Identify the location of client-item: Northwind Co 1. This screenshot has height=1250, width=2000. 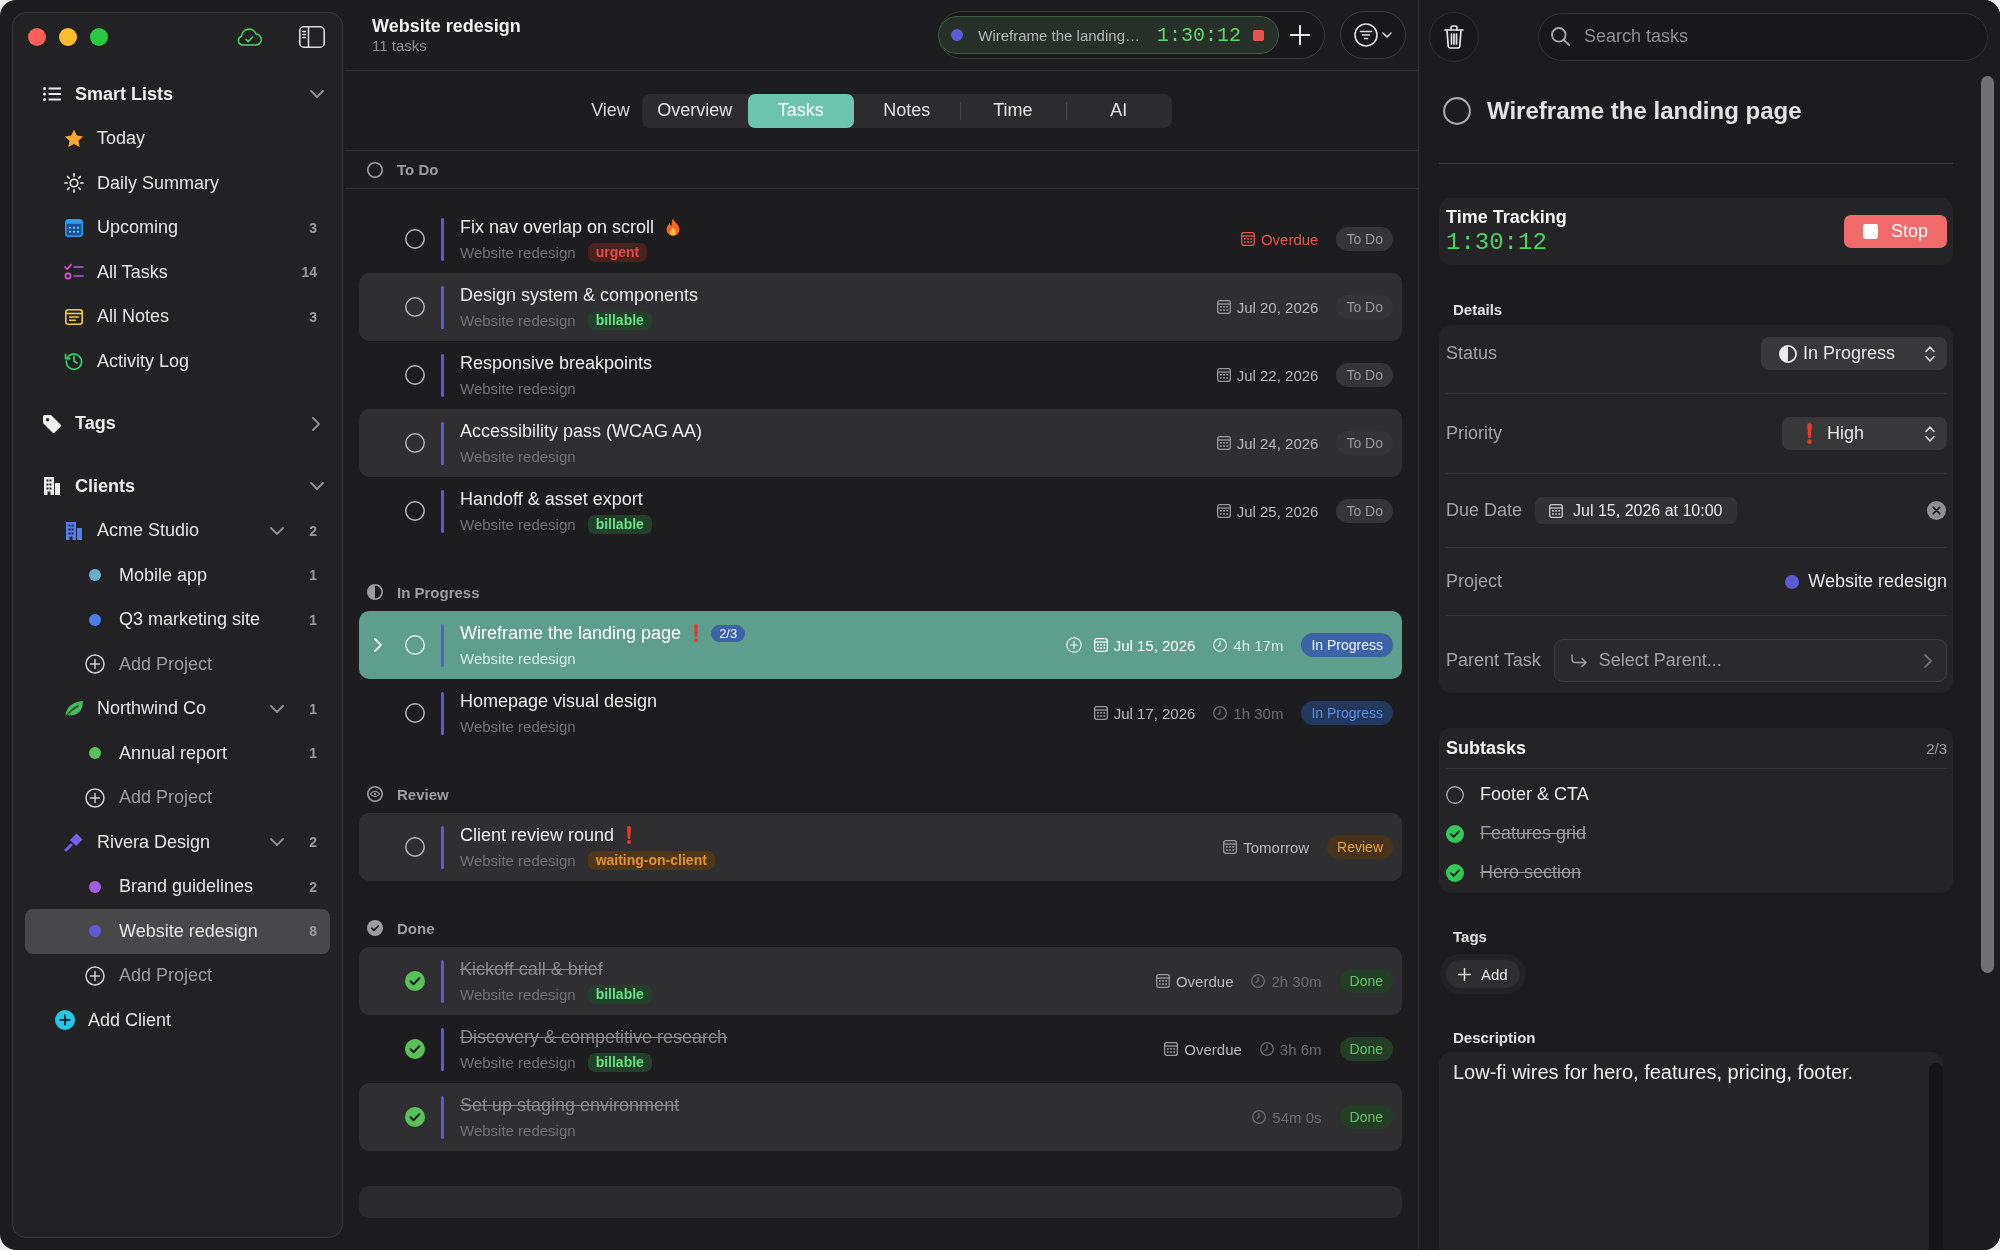
(177, 708).